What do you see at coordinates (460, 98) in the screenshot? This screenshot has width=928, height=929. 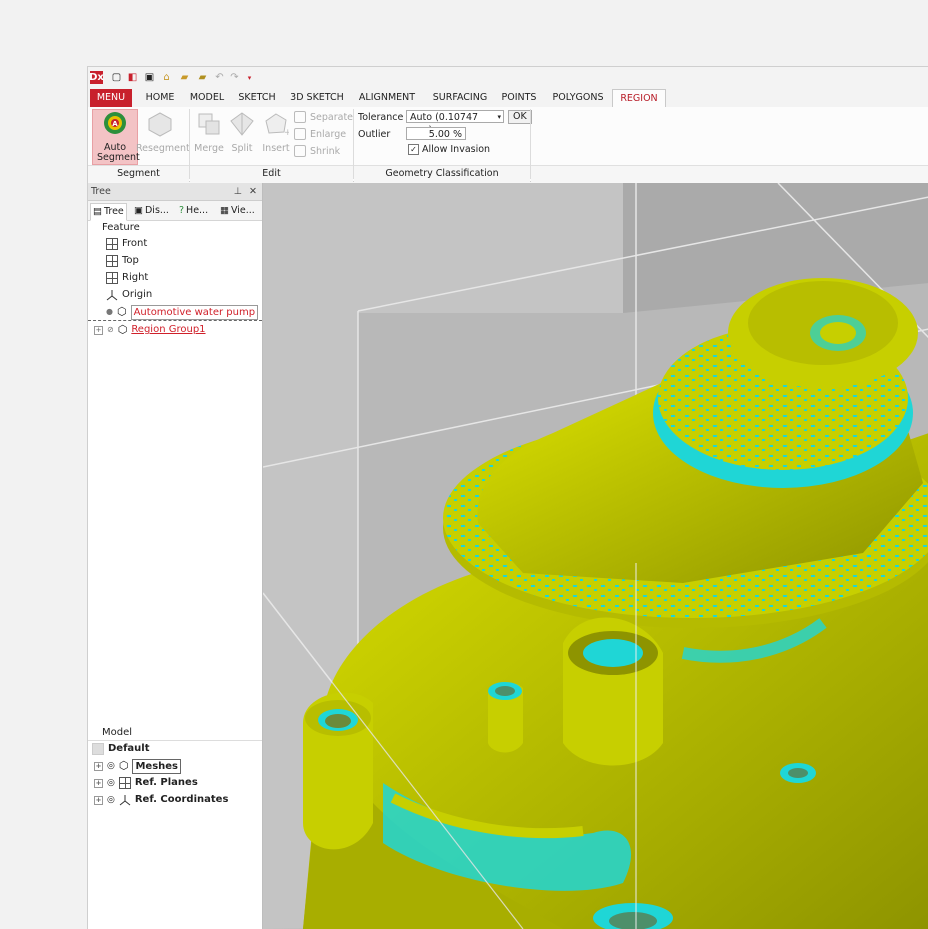 I see `tab-surfacing: SURFACING` at bounding box center [460, 98].